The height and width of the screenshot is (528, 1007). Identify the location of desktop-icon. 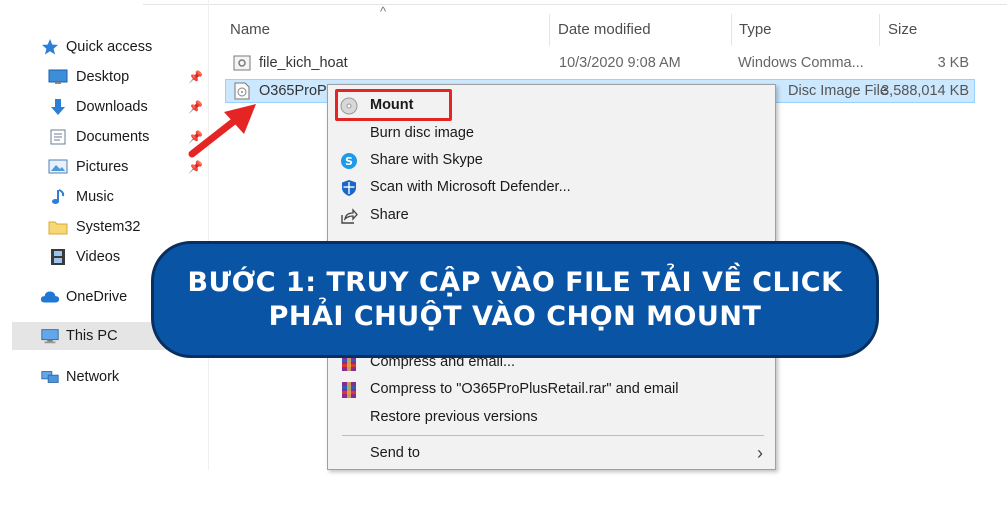
(58, 77).